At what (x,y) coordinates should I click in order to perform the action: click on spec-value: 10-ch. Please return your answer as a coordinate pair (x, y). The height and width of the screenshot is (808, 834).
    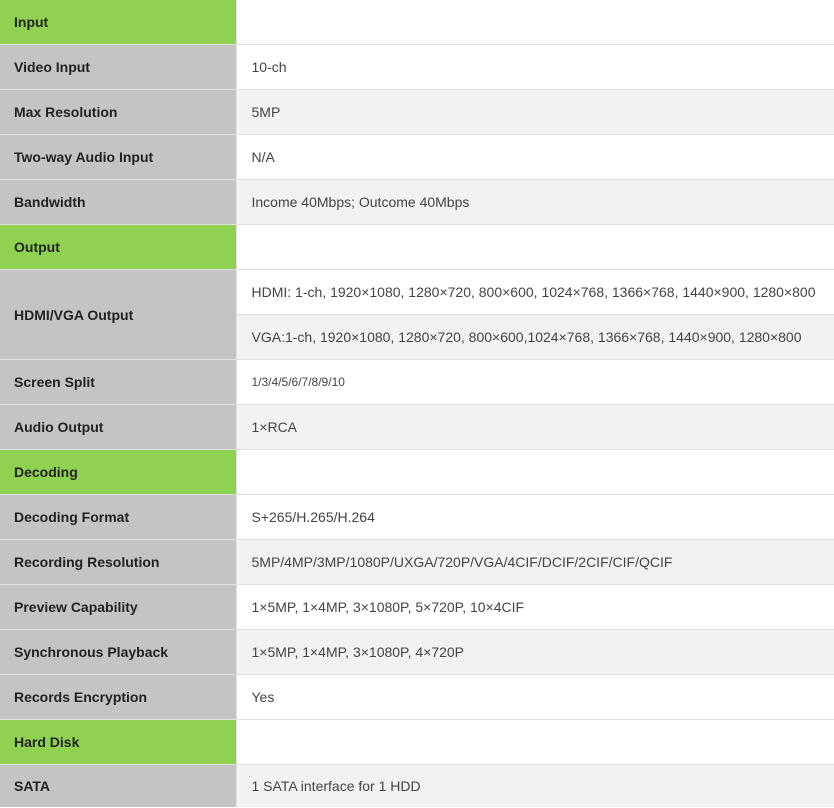
    Looking at the image, I should click on (535, 67).